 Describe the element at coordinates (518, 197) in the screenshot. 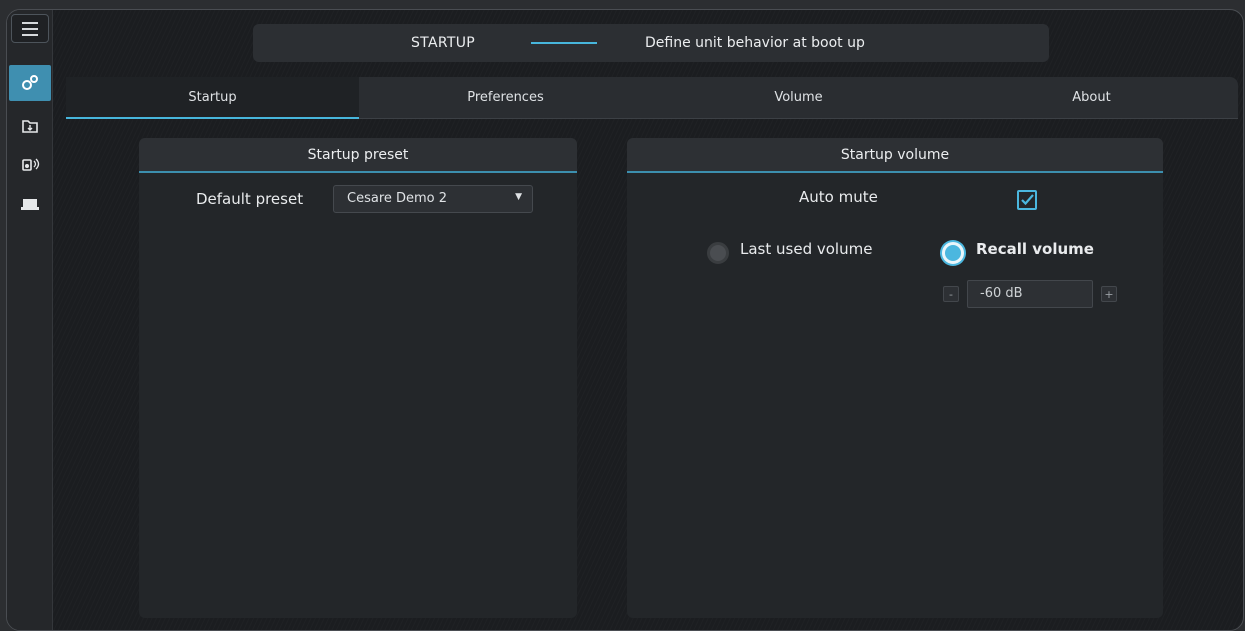

I see `dropdown-arrow-icon: ▼` at that location.